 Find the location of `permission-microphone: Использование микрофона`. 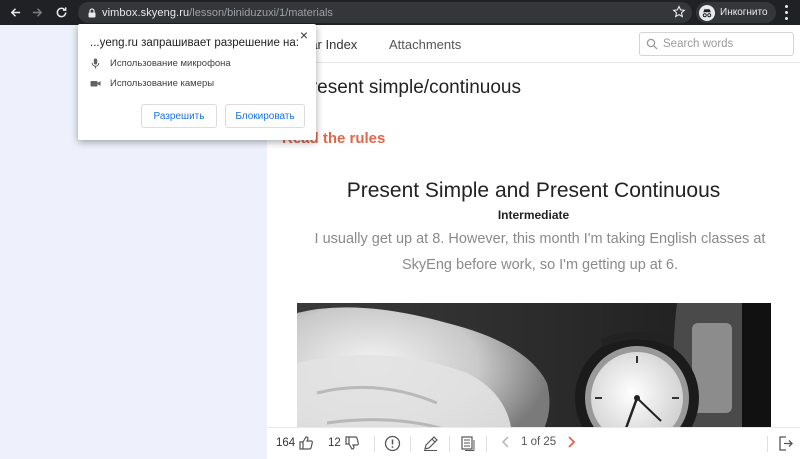

permission-microphone: Использование микрофона is located at coordinates (160, 63).